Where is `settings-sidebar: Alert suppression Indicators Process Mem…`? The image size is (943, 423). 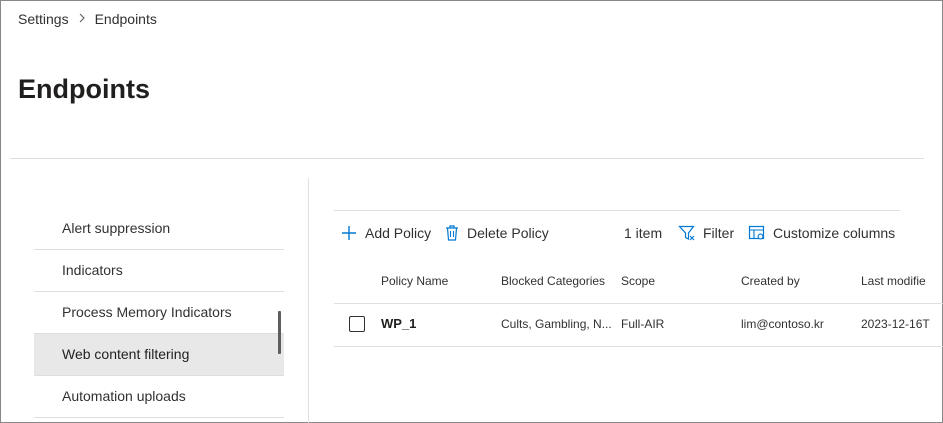 settings-sidebar: Alert suppression Indicators Process Mem… is located at coordinates (159, 313).